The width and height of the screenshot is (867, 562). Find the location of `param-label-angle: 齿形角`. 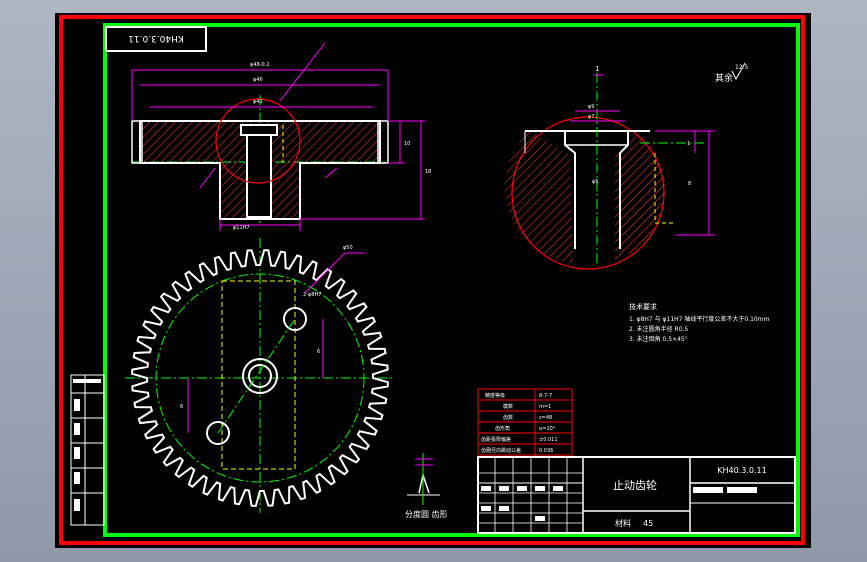

param-label-angle: 齿形角 is located at coordinates (502, 428).